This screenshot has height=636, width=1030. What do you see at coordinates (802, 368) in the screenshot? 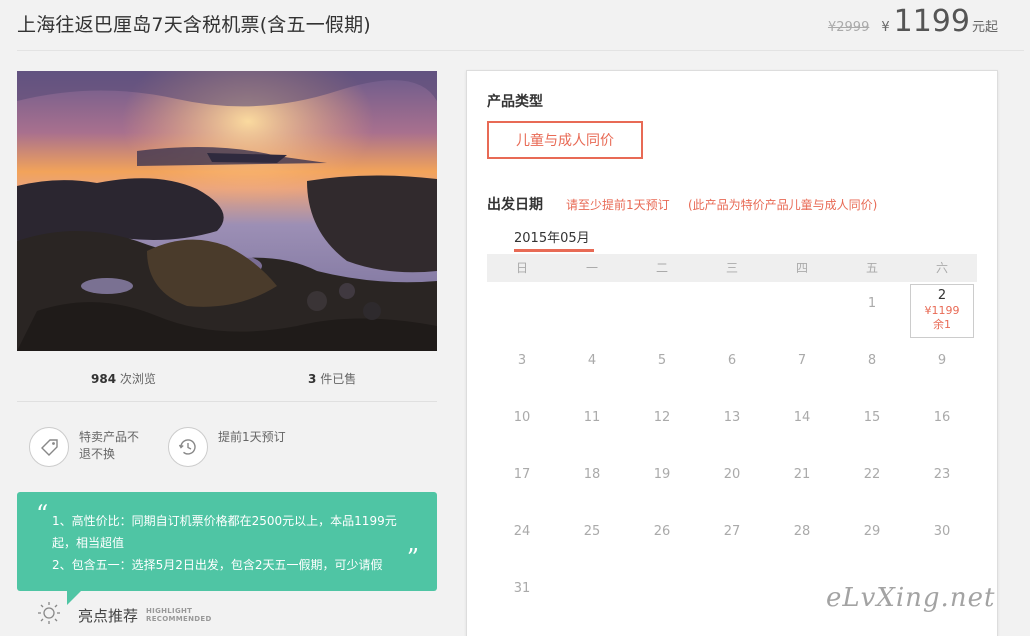
I see `calendar-day: 7` at bounding box center [802, 368].